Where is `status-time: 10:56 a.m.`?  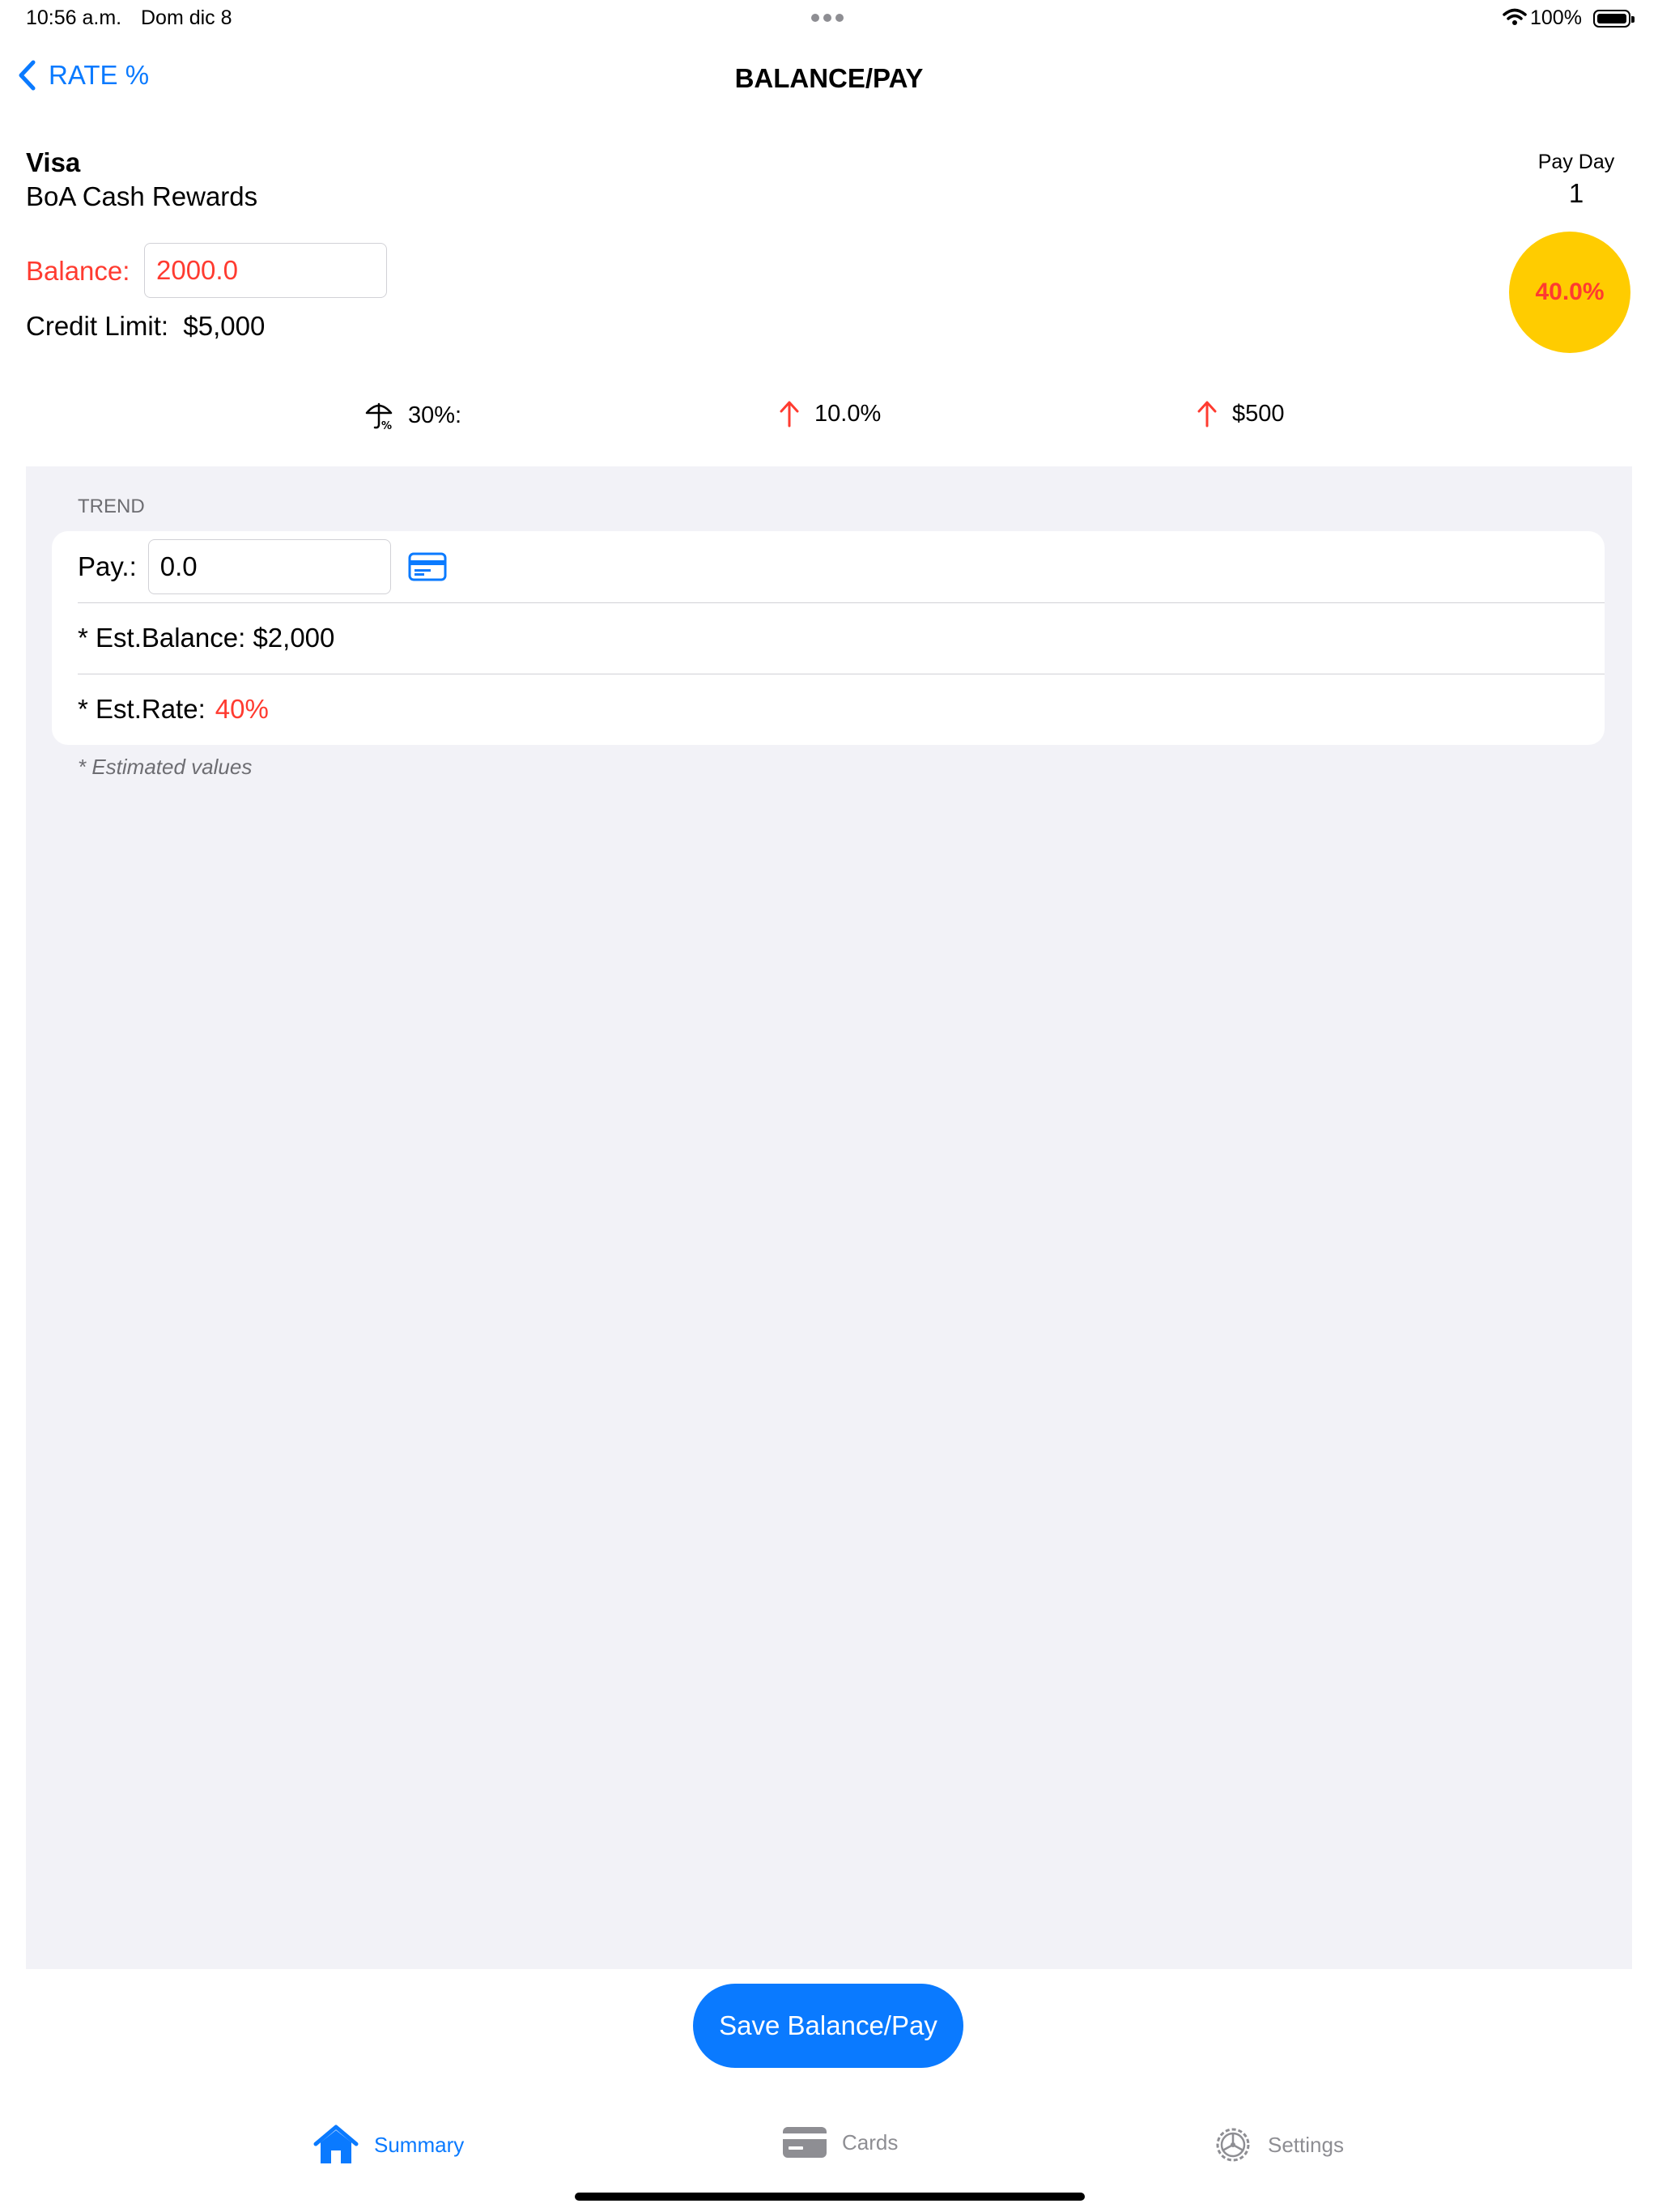 status-time: 10:56 a.m. is located at coordinates (74, 18).